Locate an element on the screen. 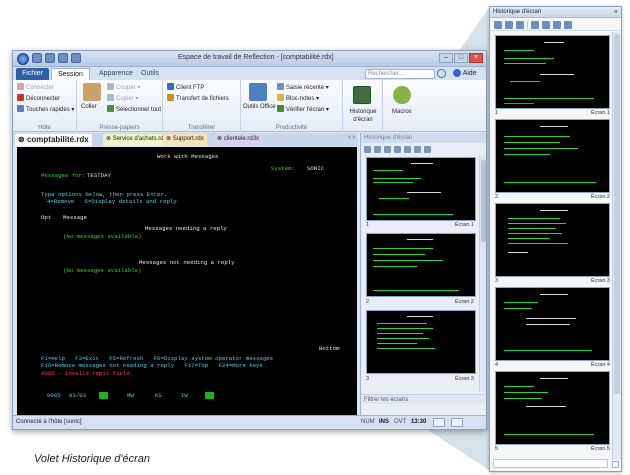  screen-label: Écran 4 is located at coordinates (600, 365).